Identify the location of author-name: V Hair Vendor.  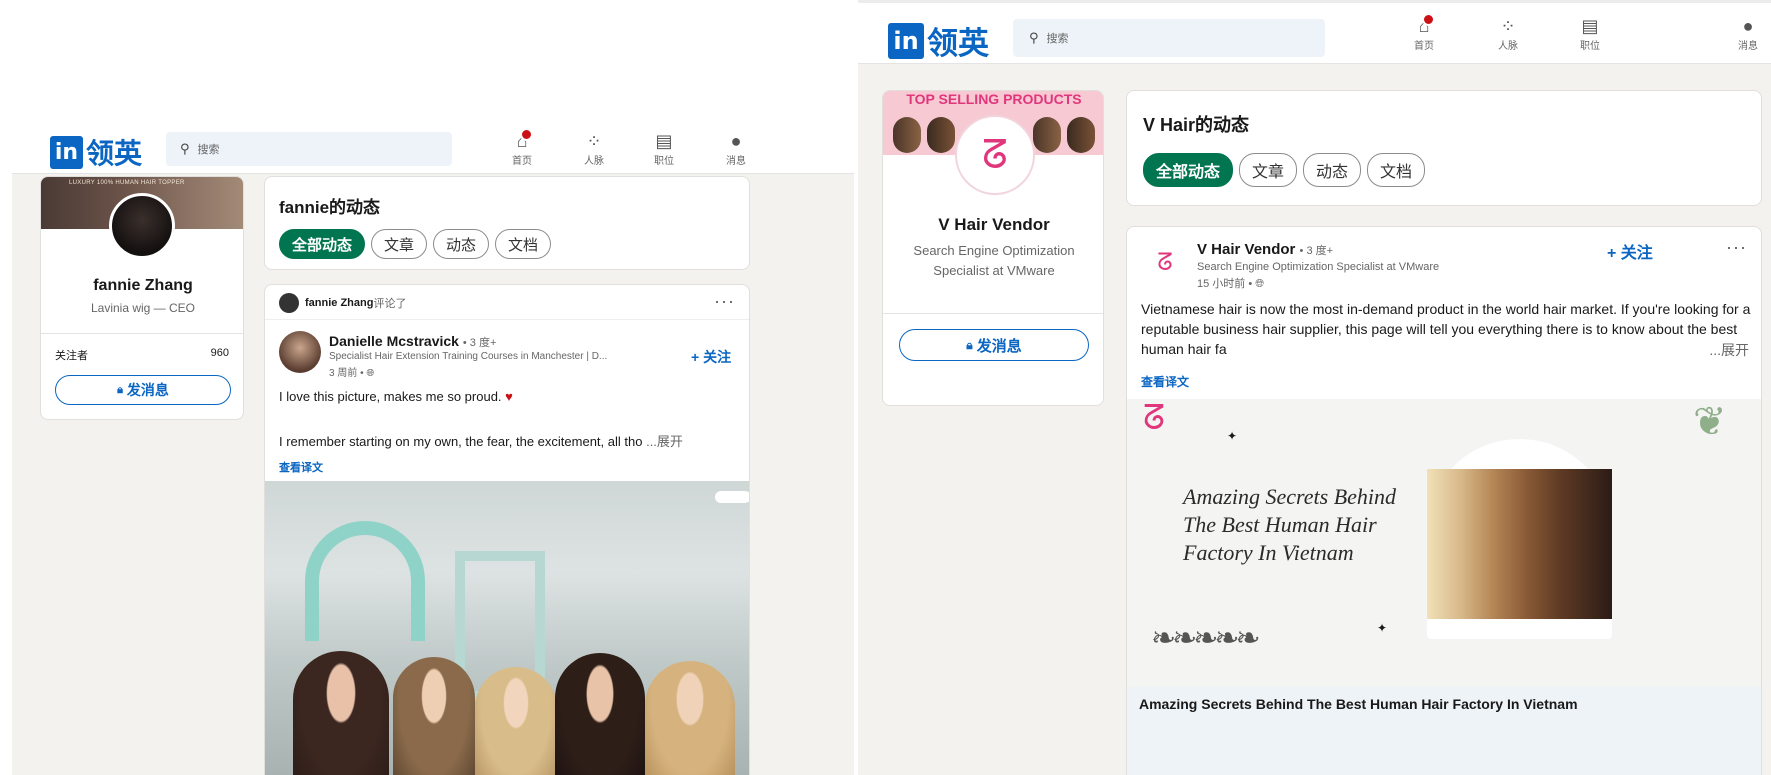
(1246, 249).